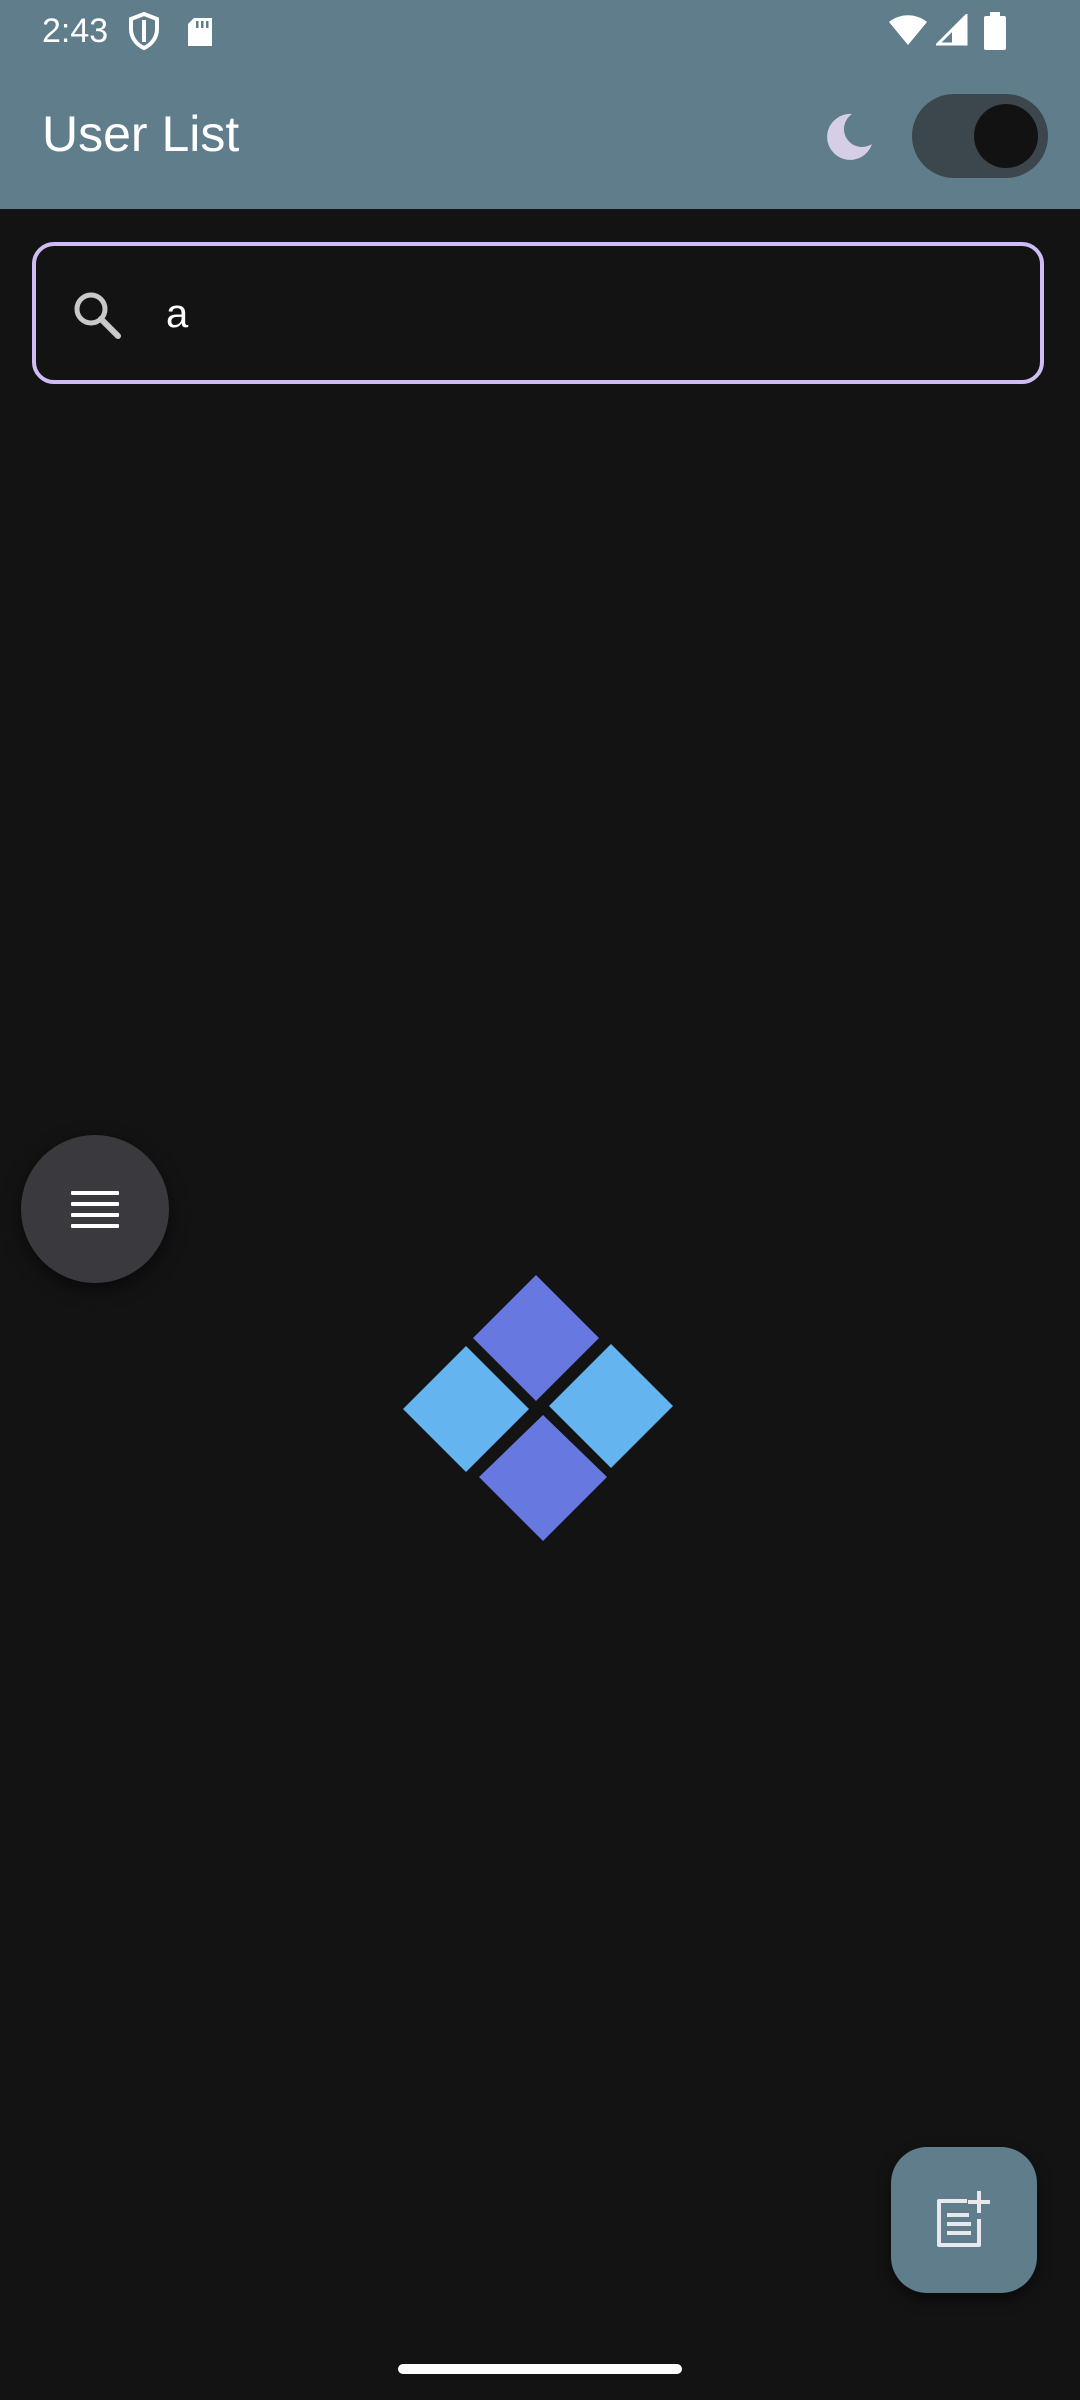 The image size is (1080, 2400). Describe the element at coordinates (540, 135) in the screenshot. I see `app-bar: User List` at that location.